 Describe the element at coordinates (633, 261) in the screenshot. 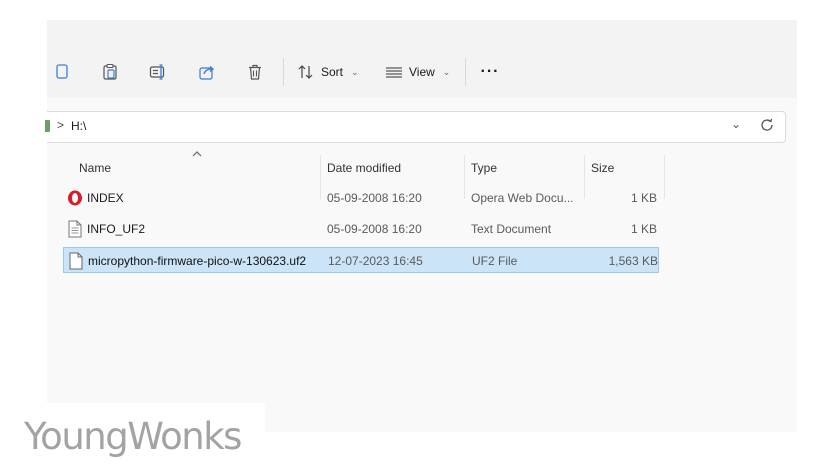

I see `file-size: 1,563 KB` at that location.